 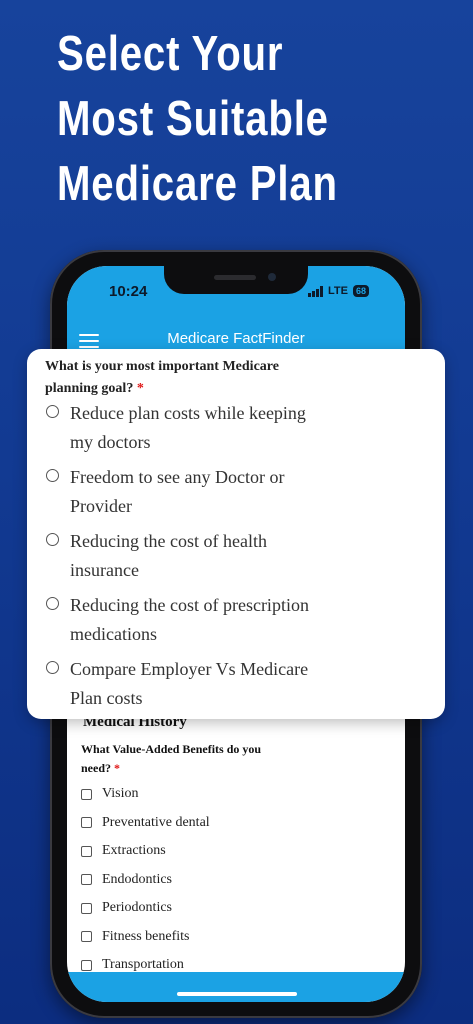 I want to click on phone-notch, so click(x=236, y=280).